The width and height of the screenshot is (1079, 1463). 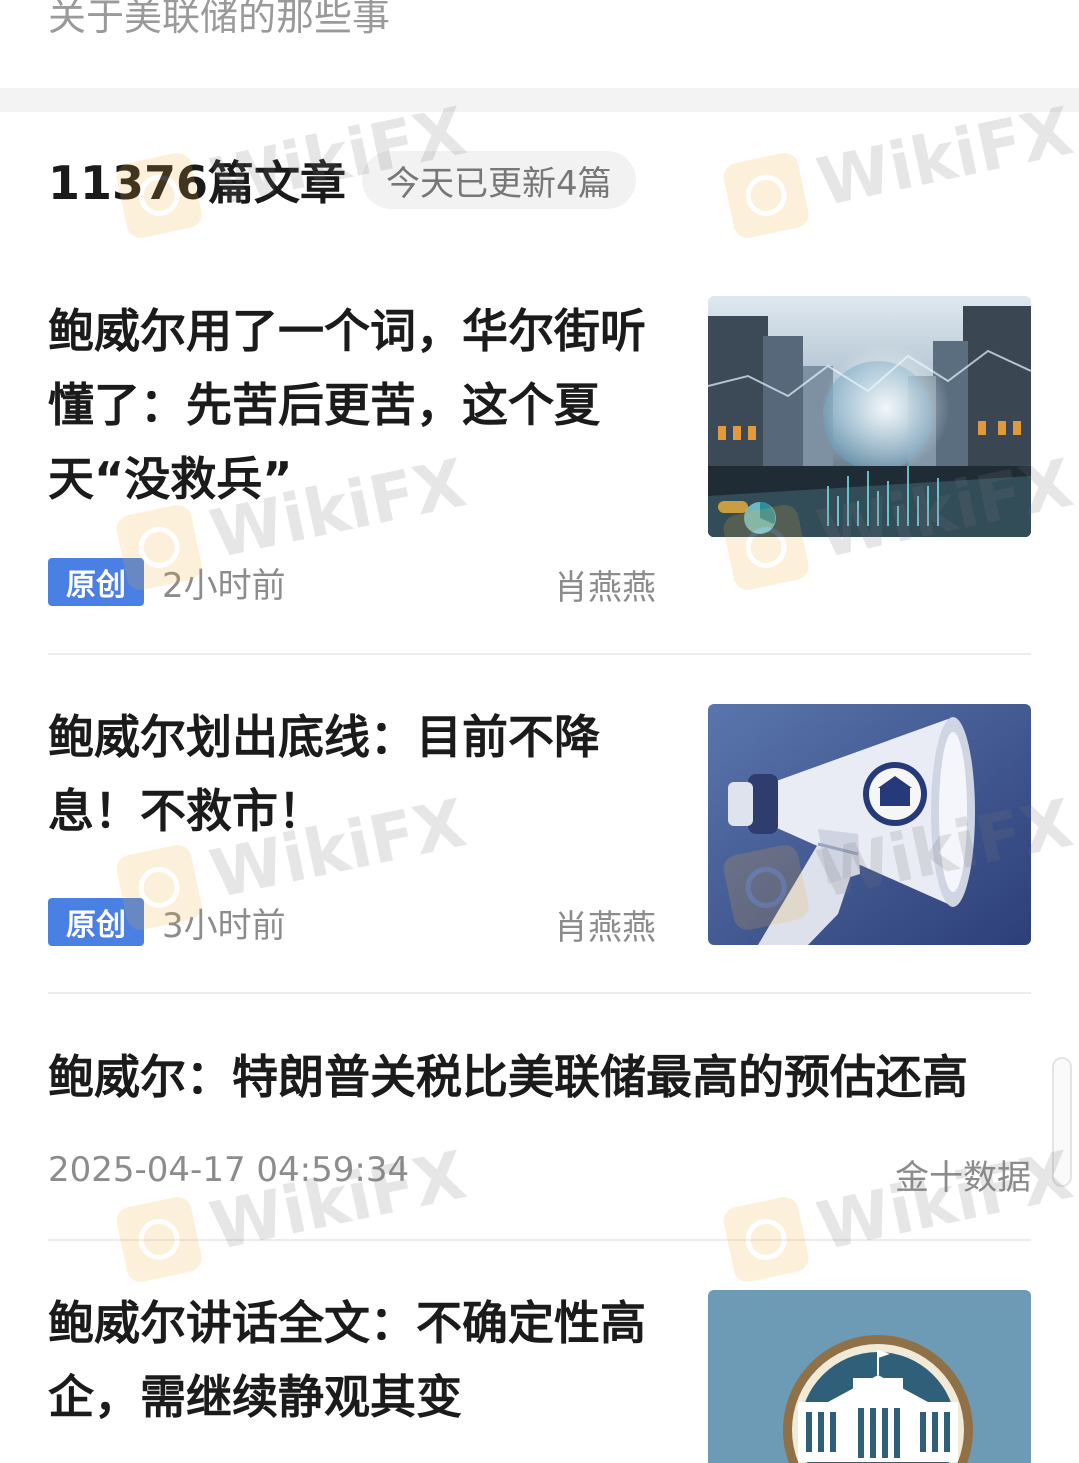 I want to click on article-time: 3小时前, so click(x=224, y=925).